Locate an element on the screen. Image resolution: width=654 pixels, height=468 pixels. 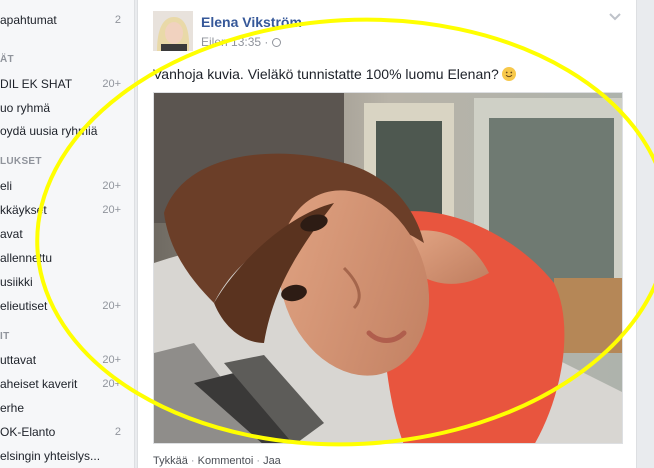
sidebar-item-label: kkäykset is located at coordinates (23, 210).